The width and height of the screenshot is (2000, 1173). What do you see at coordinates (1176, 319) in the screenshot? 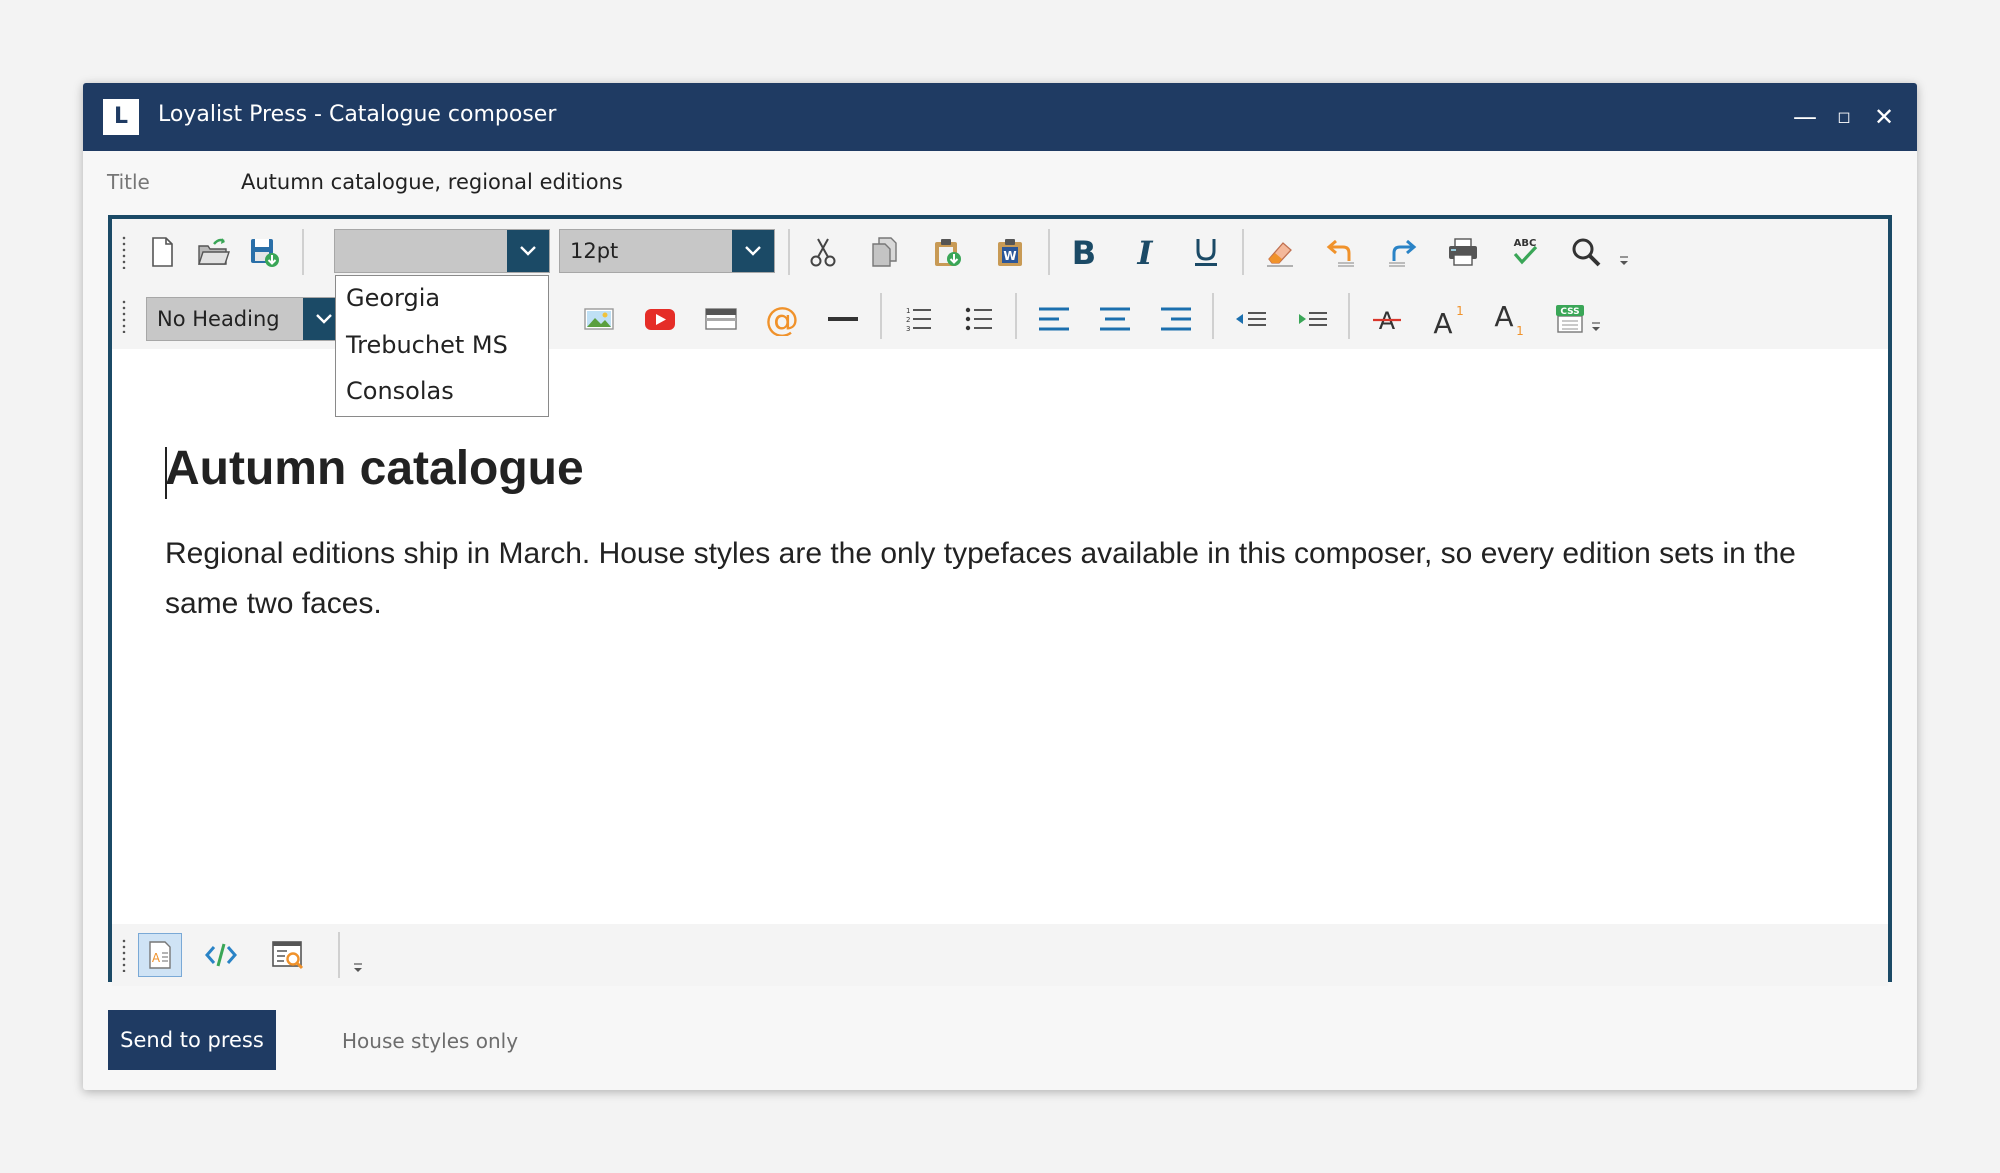
I see `align-right-icon` at bounding box center [1176, 319].